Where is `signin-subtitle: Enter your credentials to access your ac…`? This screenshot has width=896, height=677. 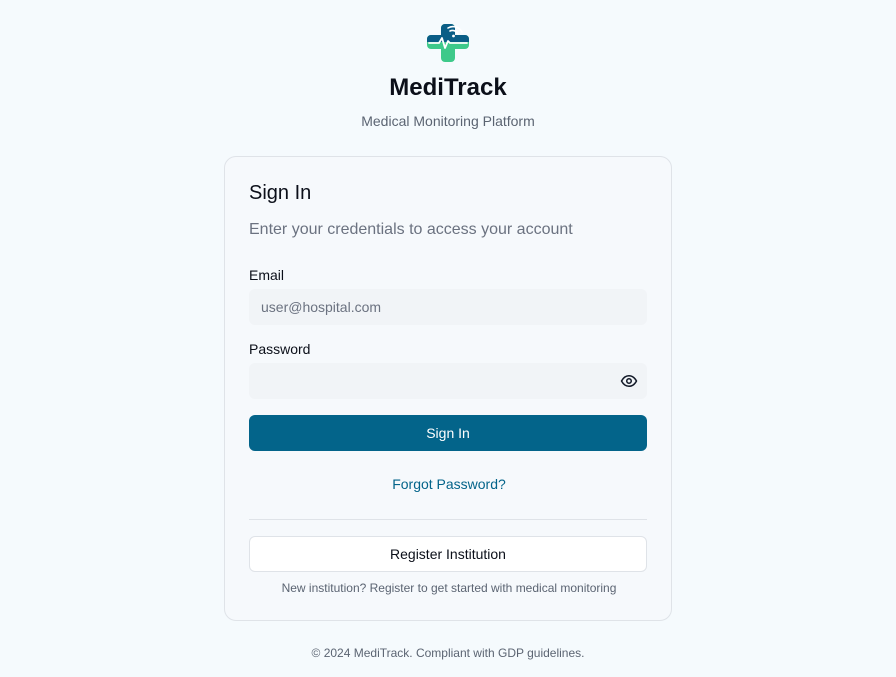
signin-subtitle: Enter your credentials to access your ac… is located at coordinates (411, 229).